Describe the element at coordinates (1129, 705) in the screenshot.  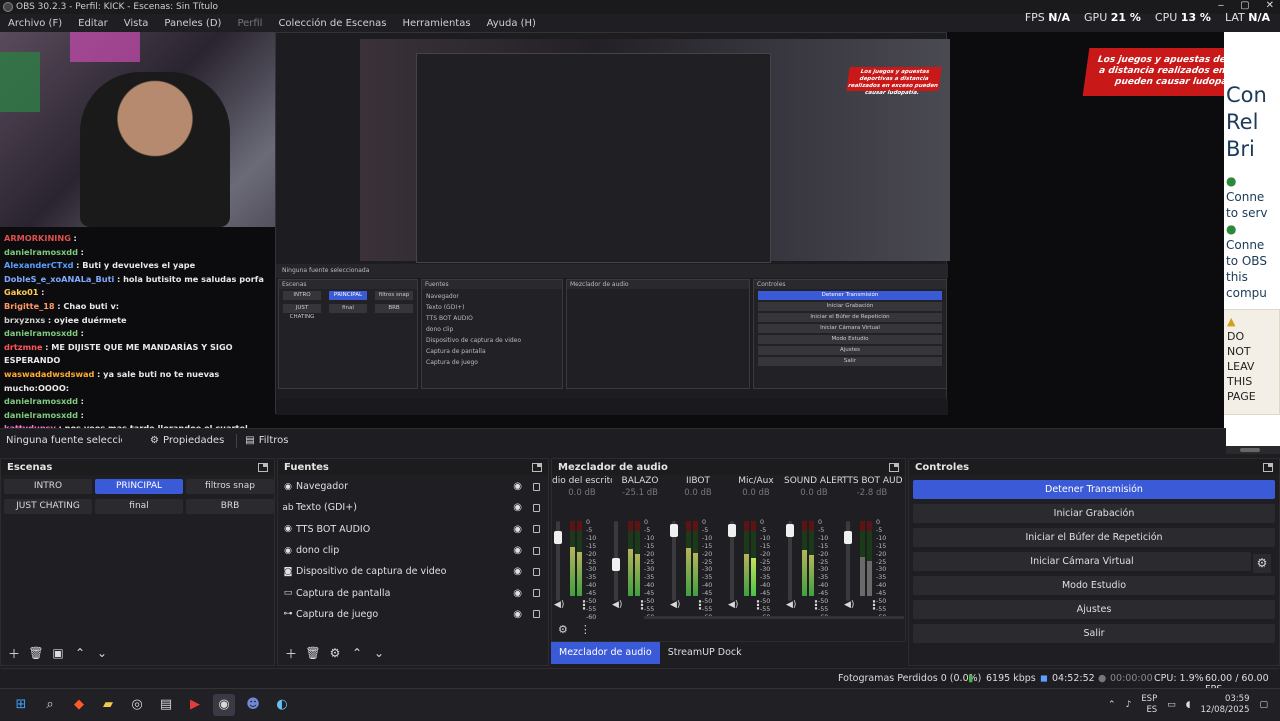
I see `microphone-icon: ♪` at that location.